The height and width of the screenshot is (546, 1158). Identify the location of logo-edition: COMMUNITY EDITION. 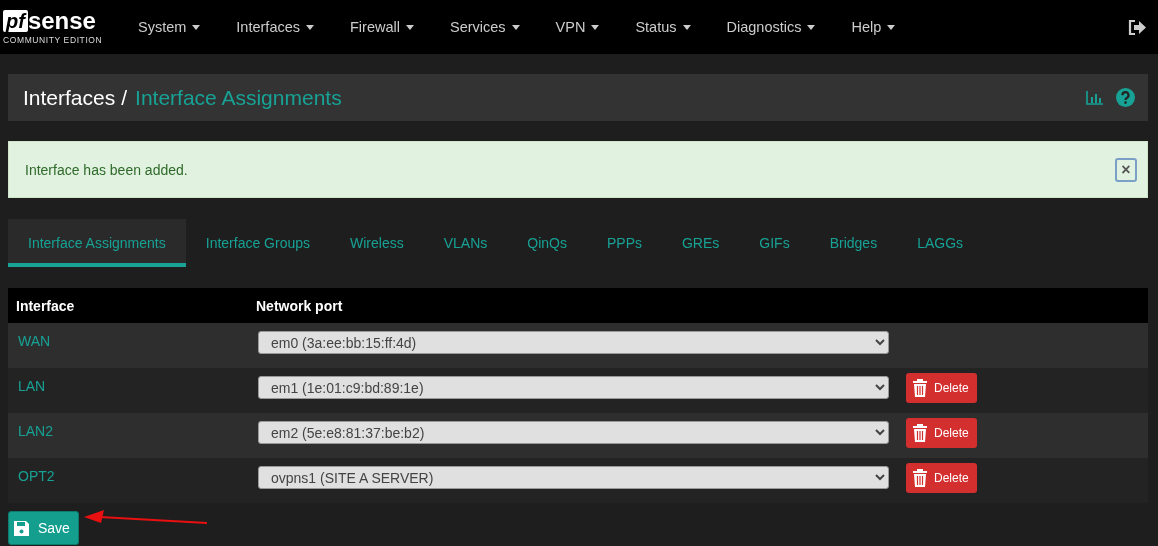
(53, 40).